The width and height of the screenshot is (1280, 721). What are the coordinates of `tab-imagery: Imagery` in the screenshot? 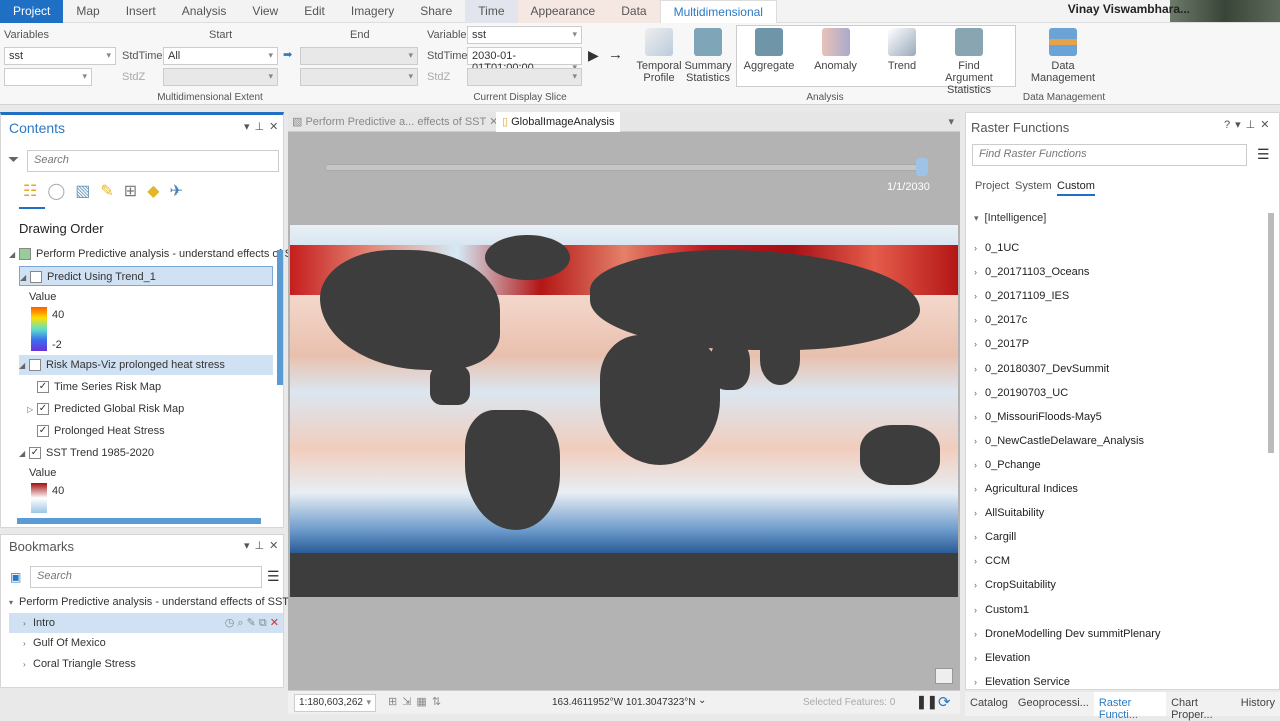 It's located at (372, 11).